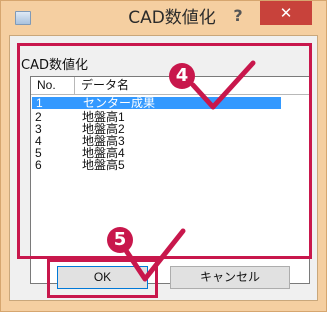 Image resolution: width=327 pixels, height=312 pixels. What do you see at coordinates (172, 18) in the screenshot?
I see `window-title: CAD数値化` at bounding box center [172, 18].